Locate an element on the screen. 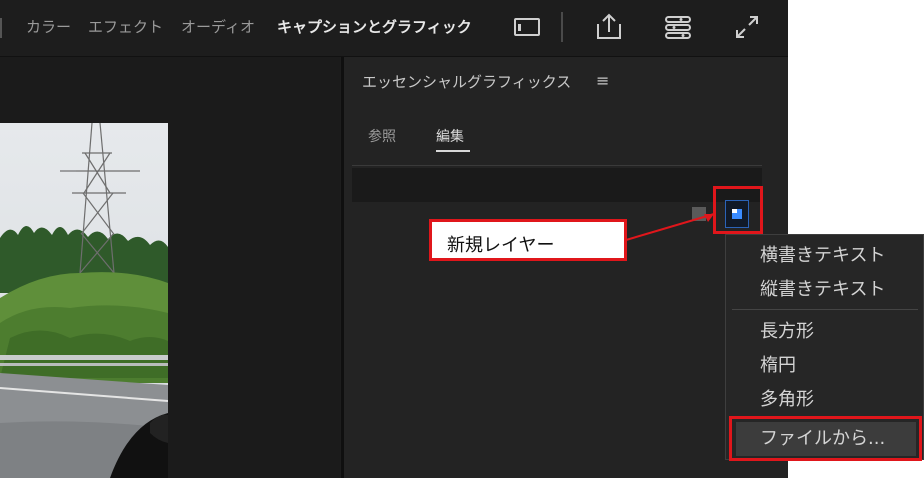 This screenshot has height=478, width=924. tab-edit: 編集 is located at coordinates (450, 136).